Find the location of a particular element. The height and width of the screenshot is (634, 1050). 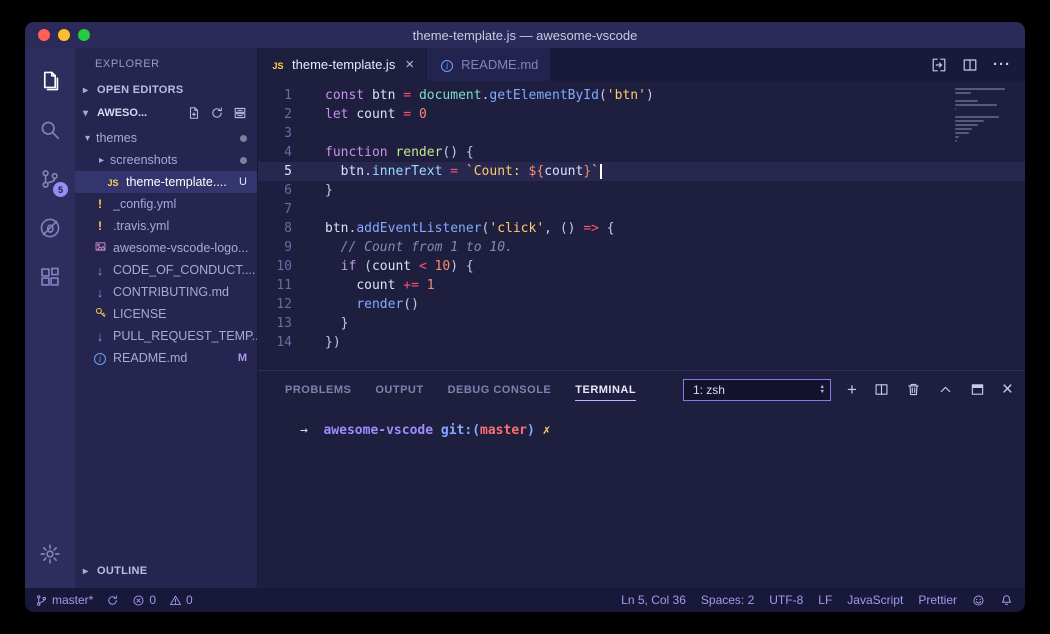

code-line-5: 5 btn.innerText = `Count: ${count}` is located at coordinates (641, 171).